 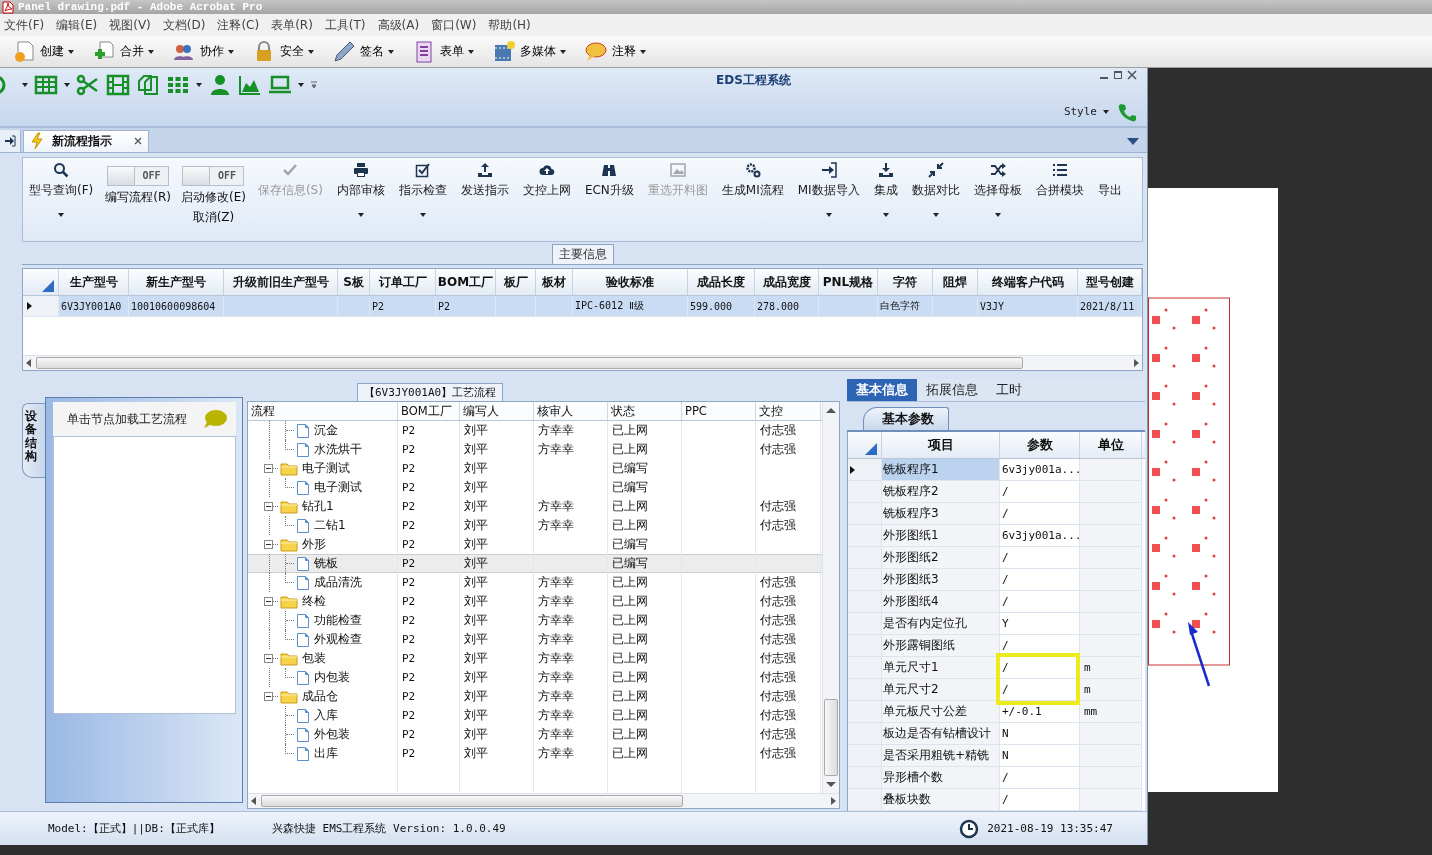 I want to click on menu-item: 表单(R), so click(x=292, y=25).